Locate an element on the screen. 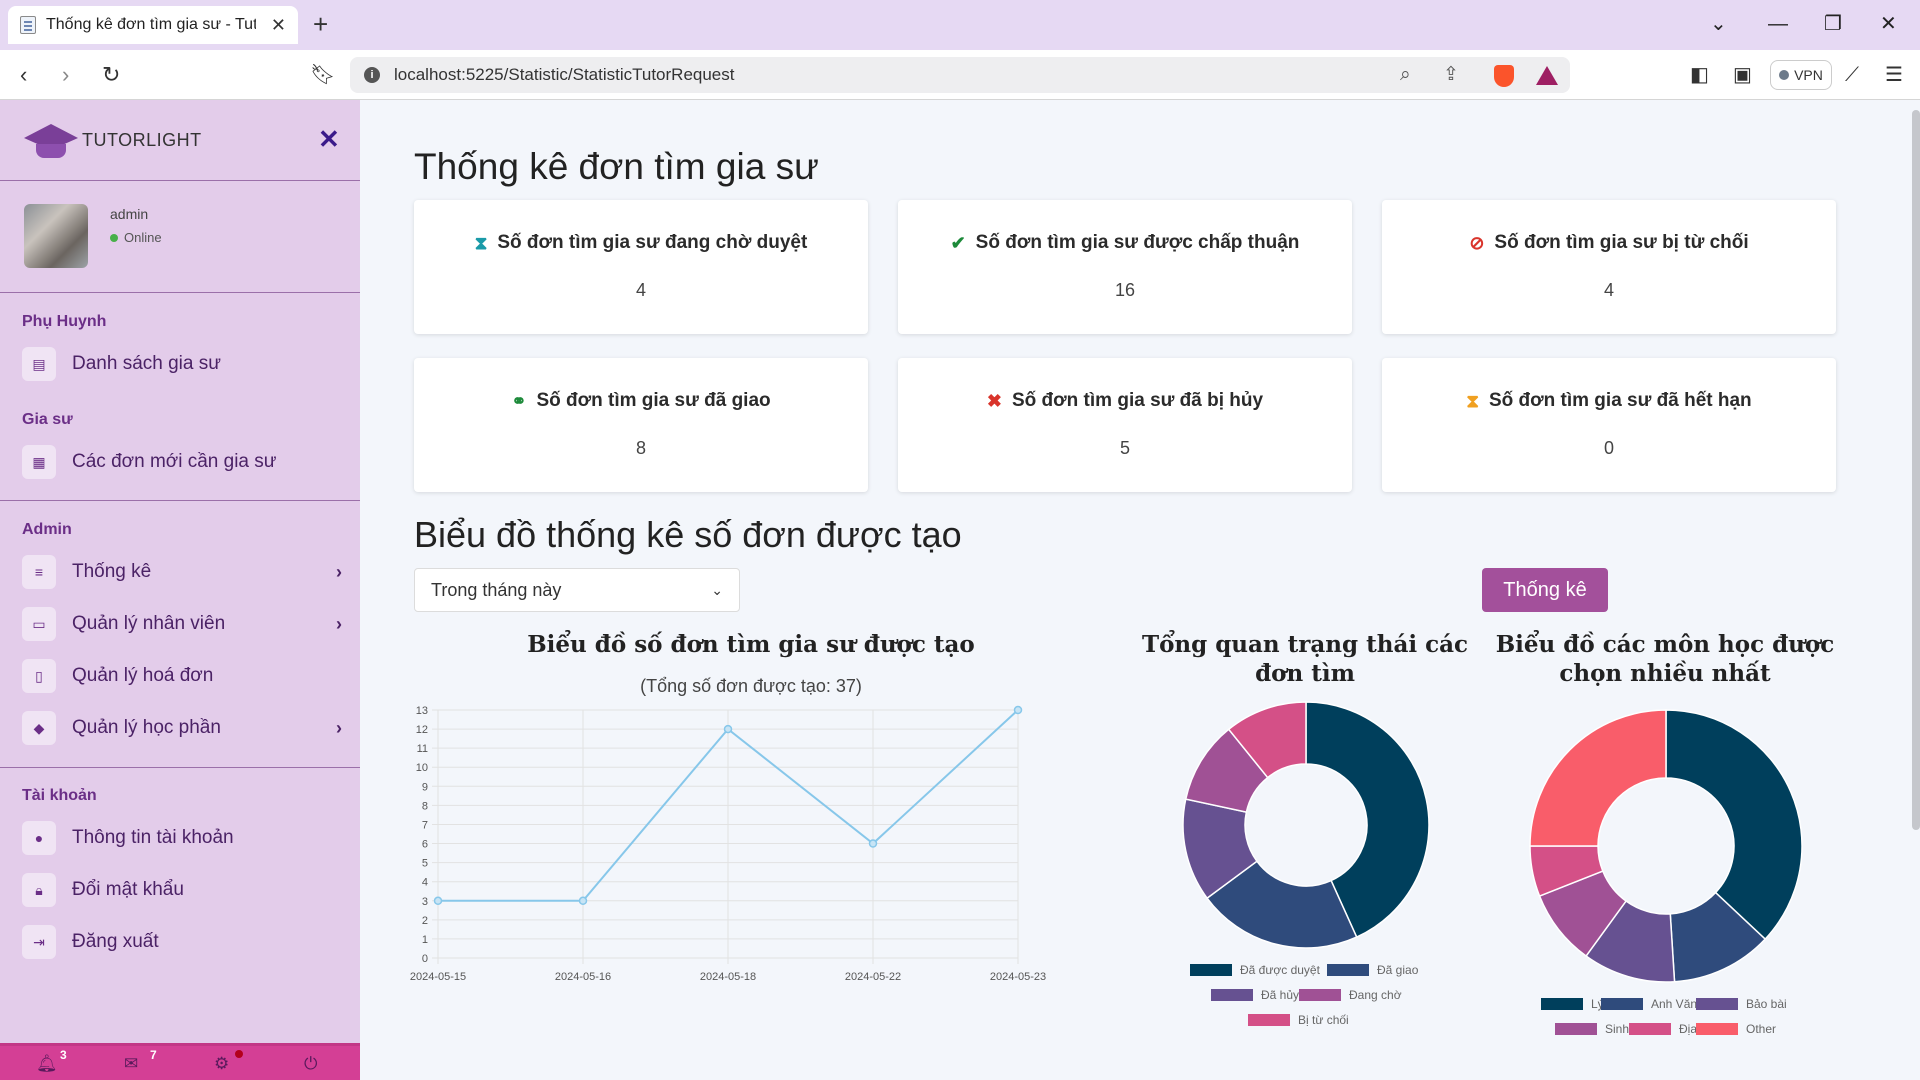 This screenshot has height=1080, width=1920. tab-close-icon: ✕ is located at coordinates (278, 25).